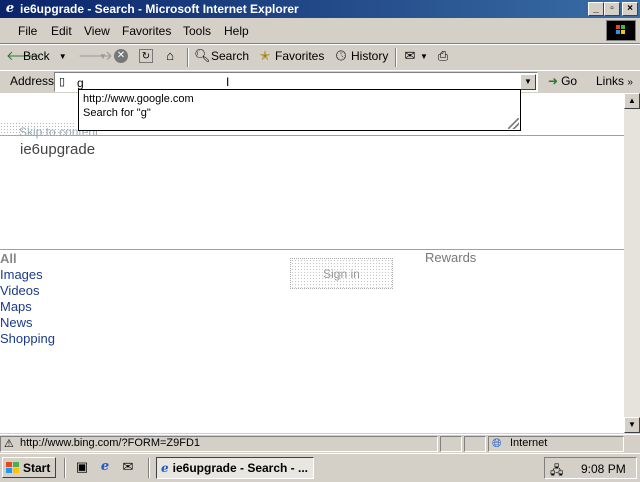 The height and width of the screenshot is (482, 640). What do you see at coordinates (612, 9) in the screenshot?
I see `maximize-button: ▫` at bounding box center [612, 9].